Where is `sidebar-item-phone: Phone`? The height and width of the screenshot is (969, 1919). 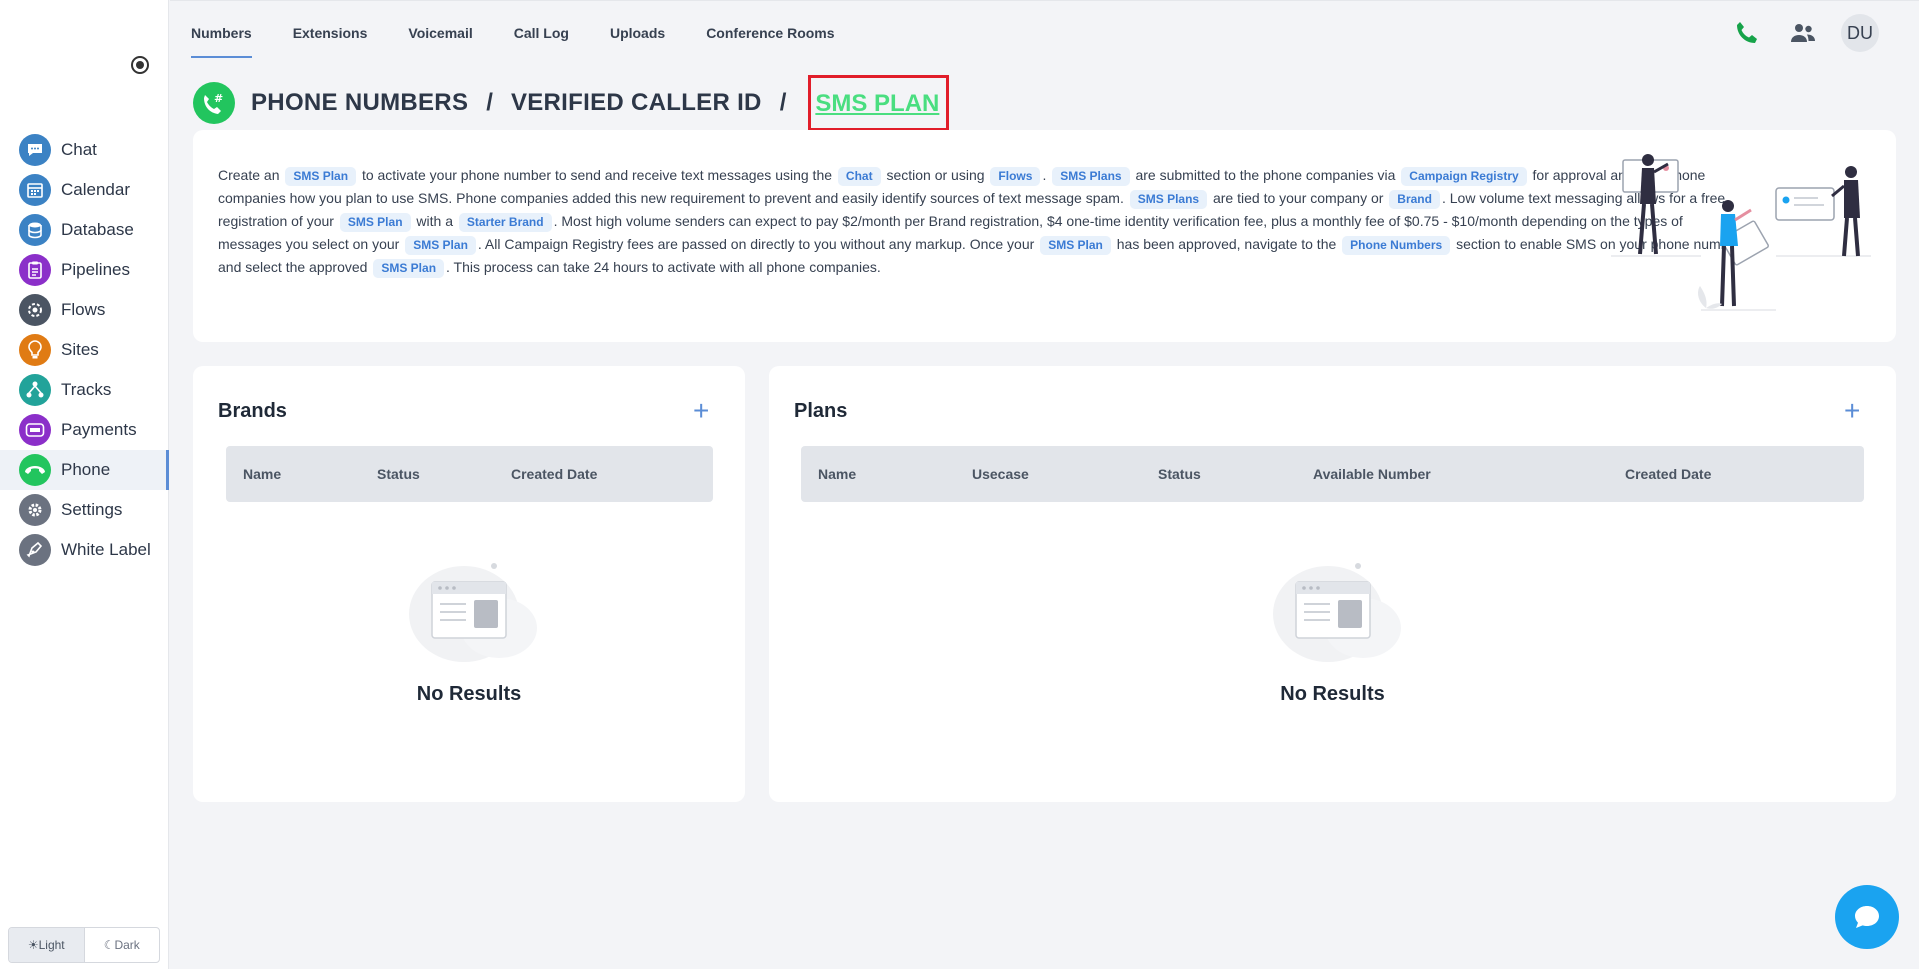
sidebar-item-phone: Phone is located at coordinates (84, 470).